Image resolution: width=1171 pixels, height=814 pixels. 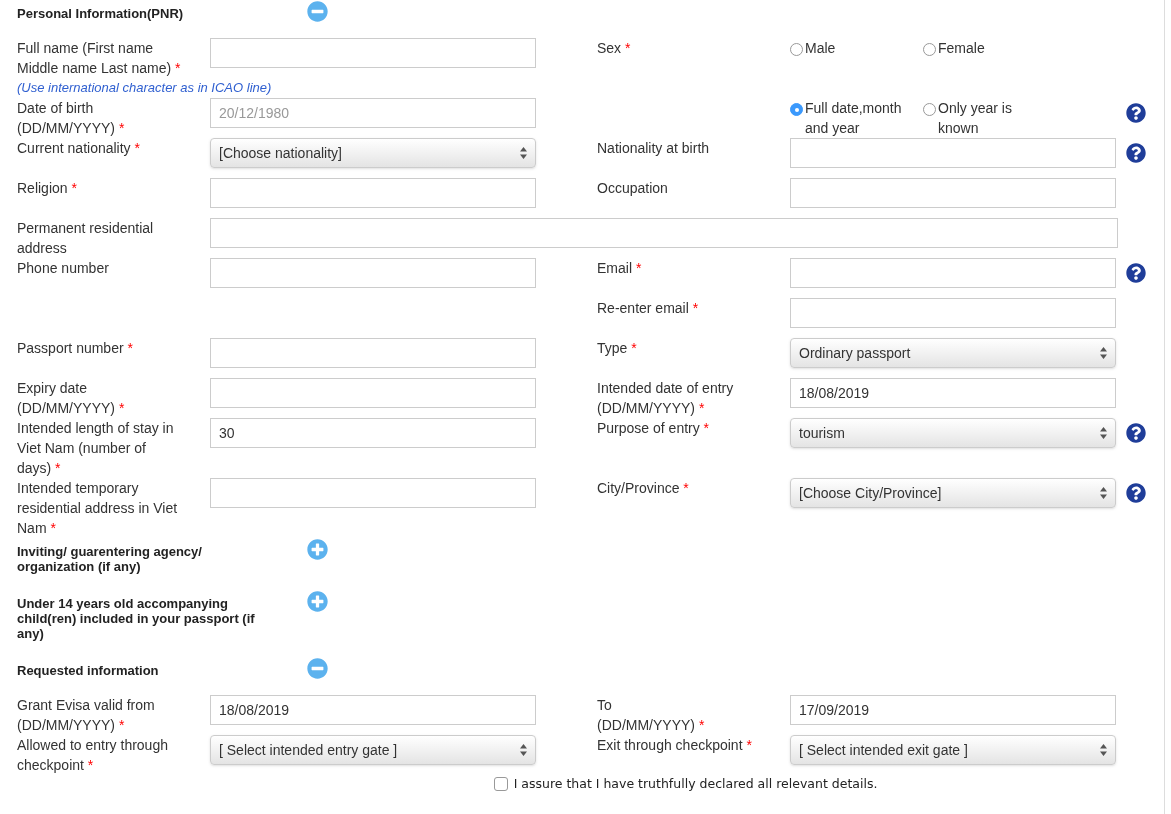 I want to click on field-label: Type *, so click(x=617, y=348).